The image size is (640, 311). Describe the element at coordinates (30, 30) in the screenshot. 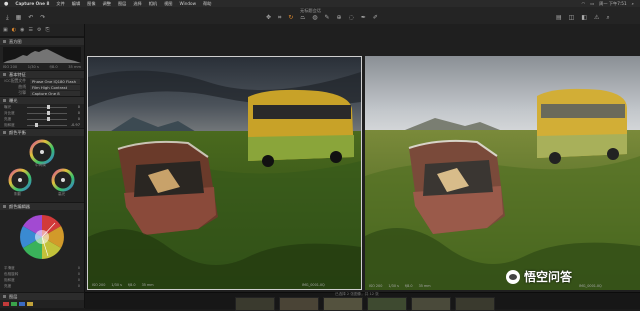

I see `tab-details-icon: ☰` at that location.